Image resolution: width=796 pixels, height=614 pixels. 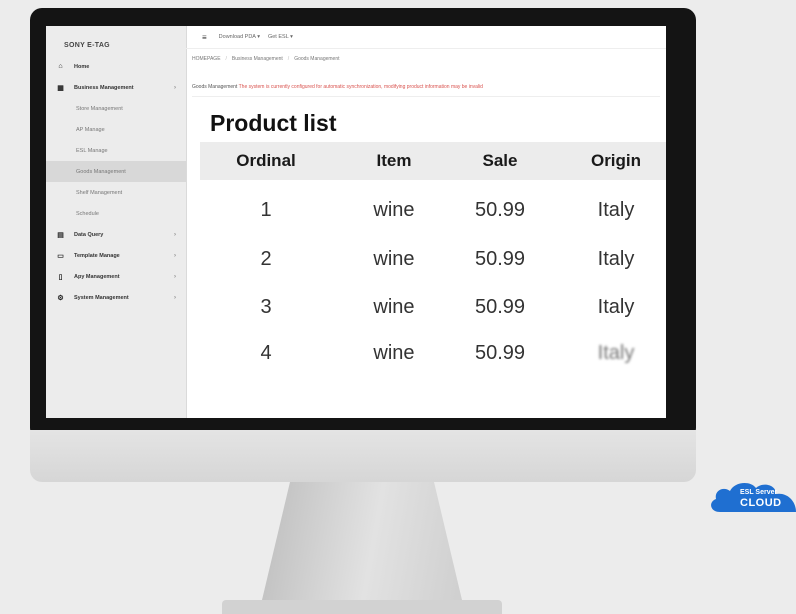 What do you see at coordinates (116, 234) in the screenshot?
I see `sidebar-item-data-query: ▤ Data Query ›` at bounding box center [116, 234].